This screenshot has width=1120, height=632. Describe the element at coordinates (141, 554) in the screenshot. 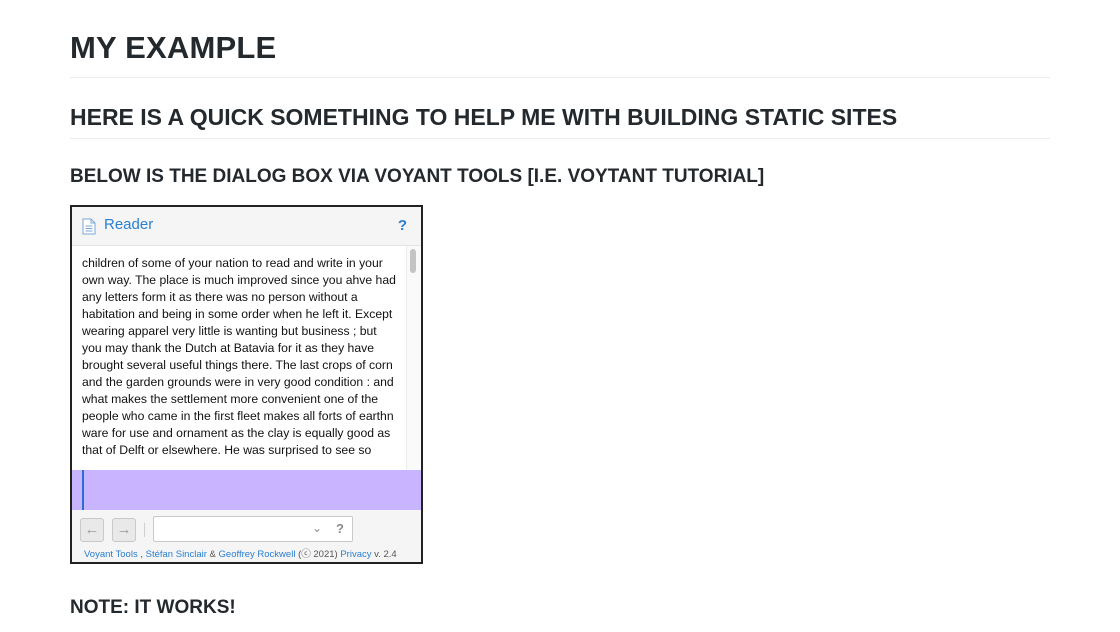

I see `footer-comma: ,` at that location.